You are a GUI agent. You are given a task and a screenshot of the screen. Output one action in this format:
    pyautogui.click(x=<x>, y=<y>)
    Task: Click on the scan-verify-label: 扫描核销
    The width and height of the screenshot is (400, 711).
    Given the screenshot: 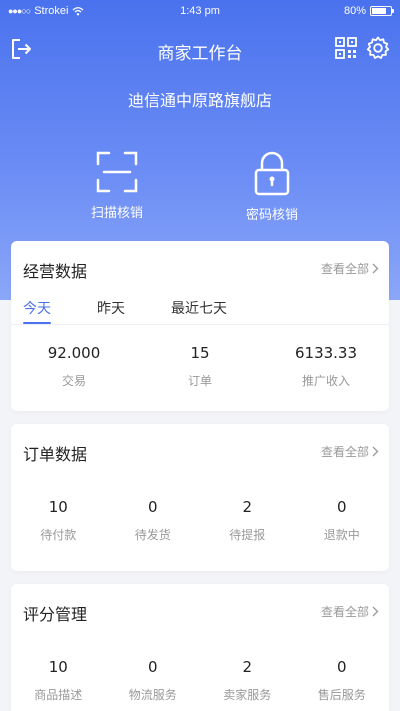 What is the action you would take?
    pyautogui.click(x=116, y=213)
    